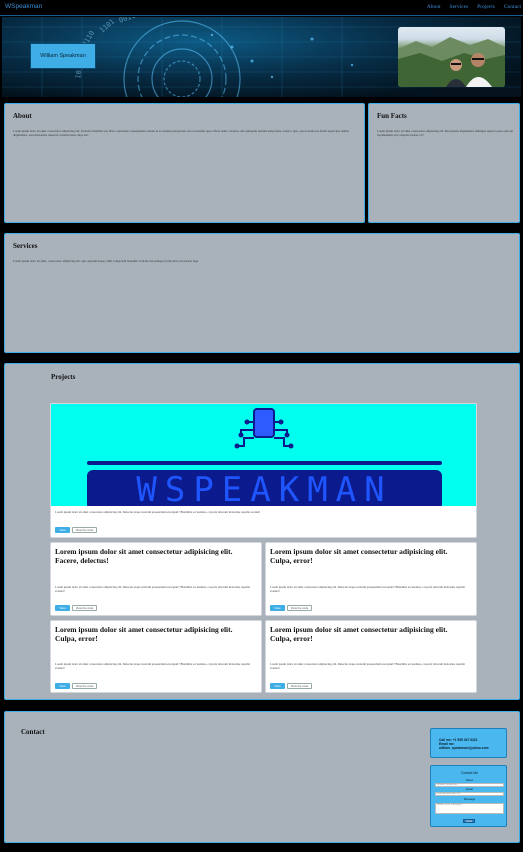  I want to click on message-label: Message, so click(469, 799).